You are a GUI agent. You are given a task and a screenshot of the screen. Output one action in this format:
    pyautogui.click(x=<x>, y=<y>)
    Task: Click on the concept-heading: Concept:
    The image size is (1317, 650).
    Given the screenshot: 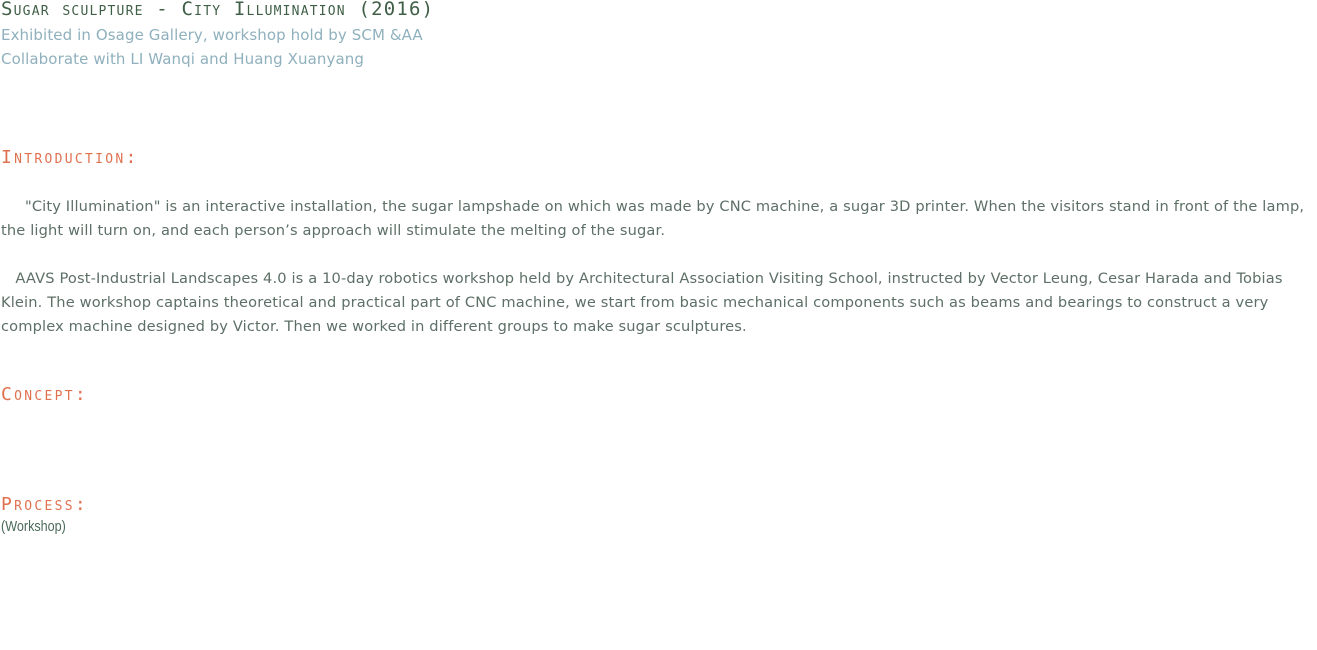 What is the action you would take?
    pyautogui.click(x=45, y=394)
    